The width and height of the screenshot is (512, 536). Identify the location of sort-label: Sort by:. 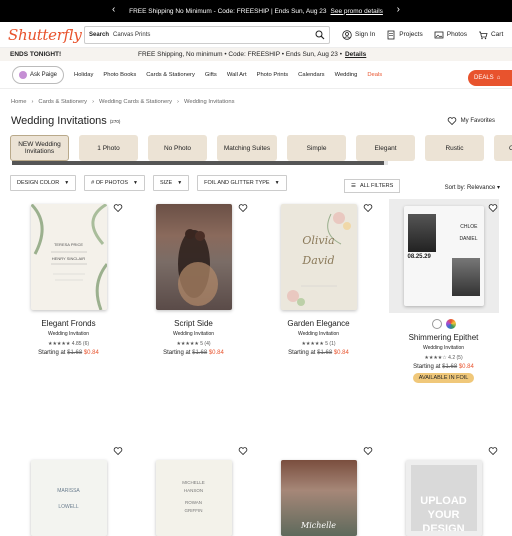
(455, 188).